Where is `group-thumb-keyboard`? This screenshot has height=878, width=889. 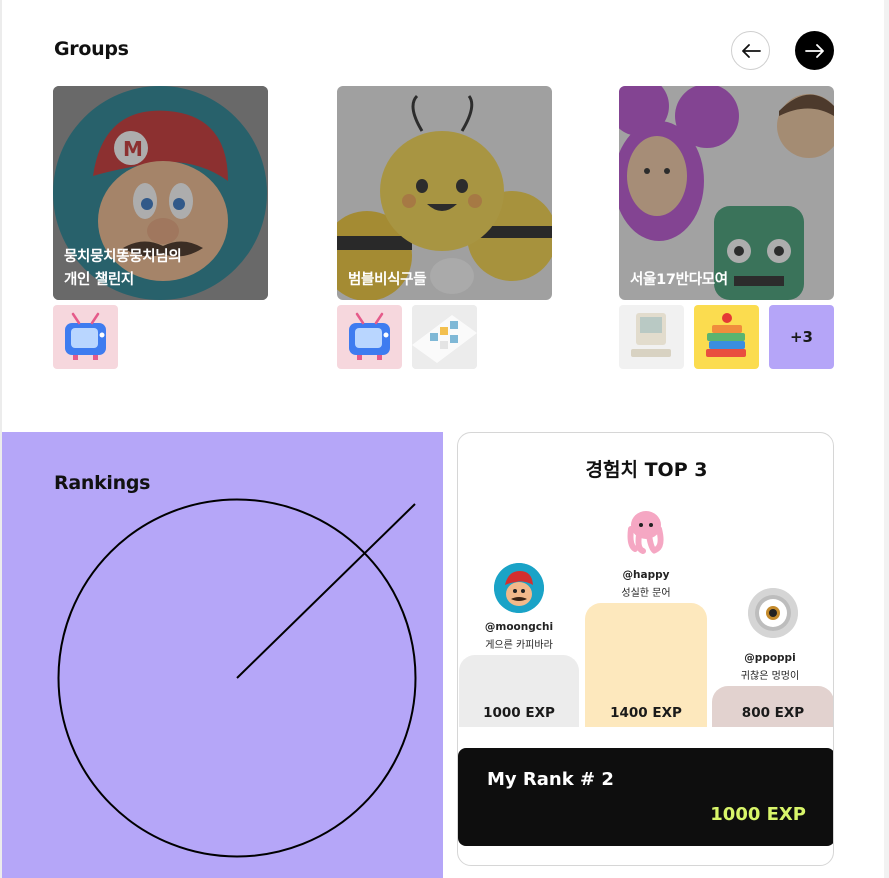
group-thumb-keyboard is located at coordinates (444, 337).